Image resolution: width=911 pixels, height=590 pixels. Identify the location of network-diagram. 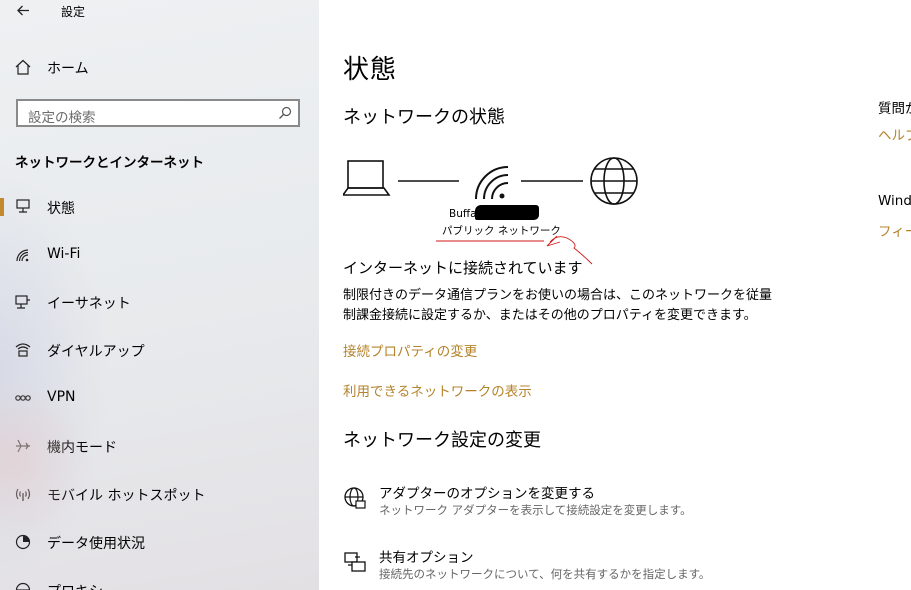
(490, 181).